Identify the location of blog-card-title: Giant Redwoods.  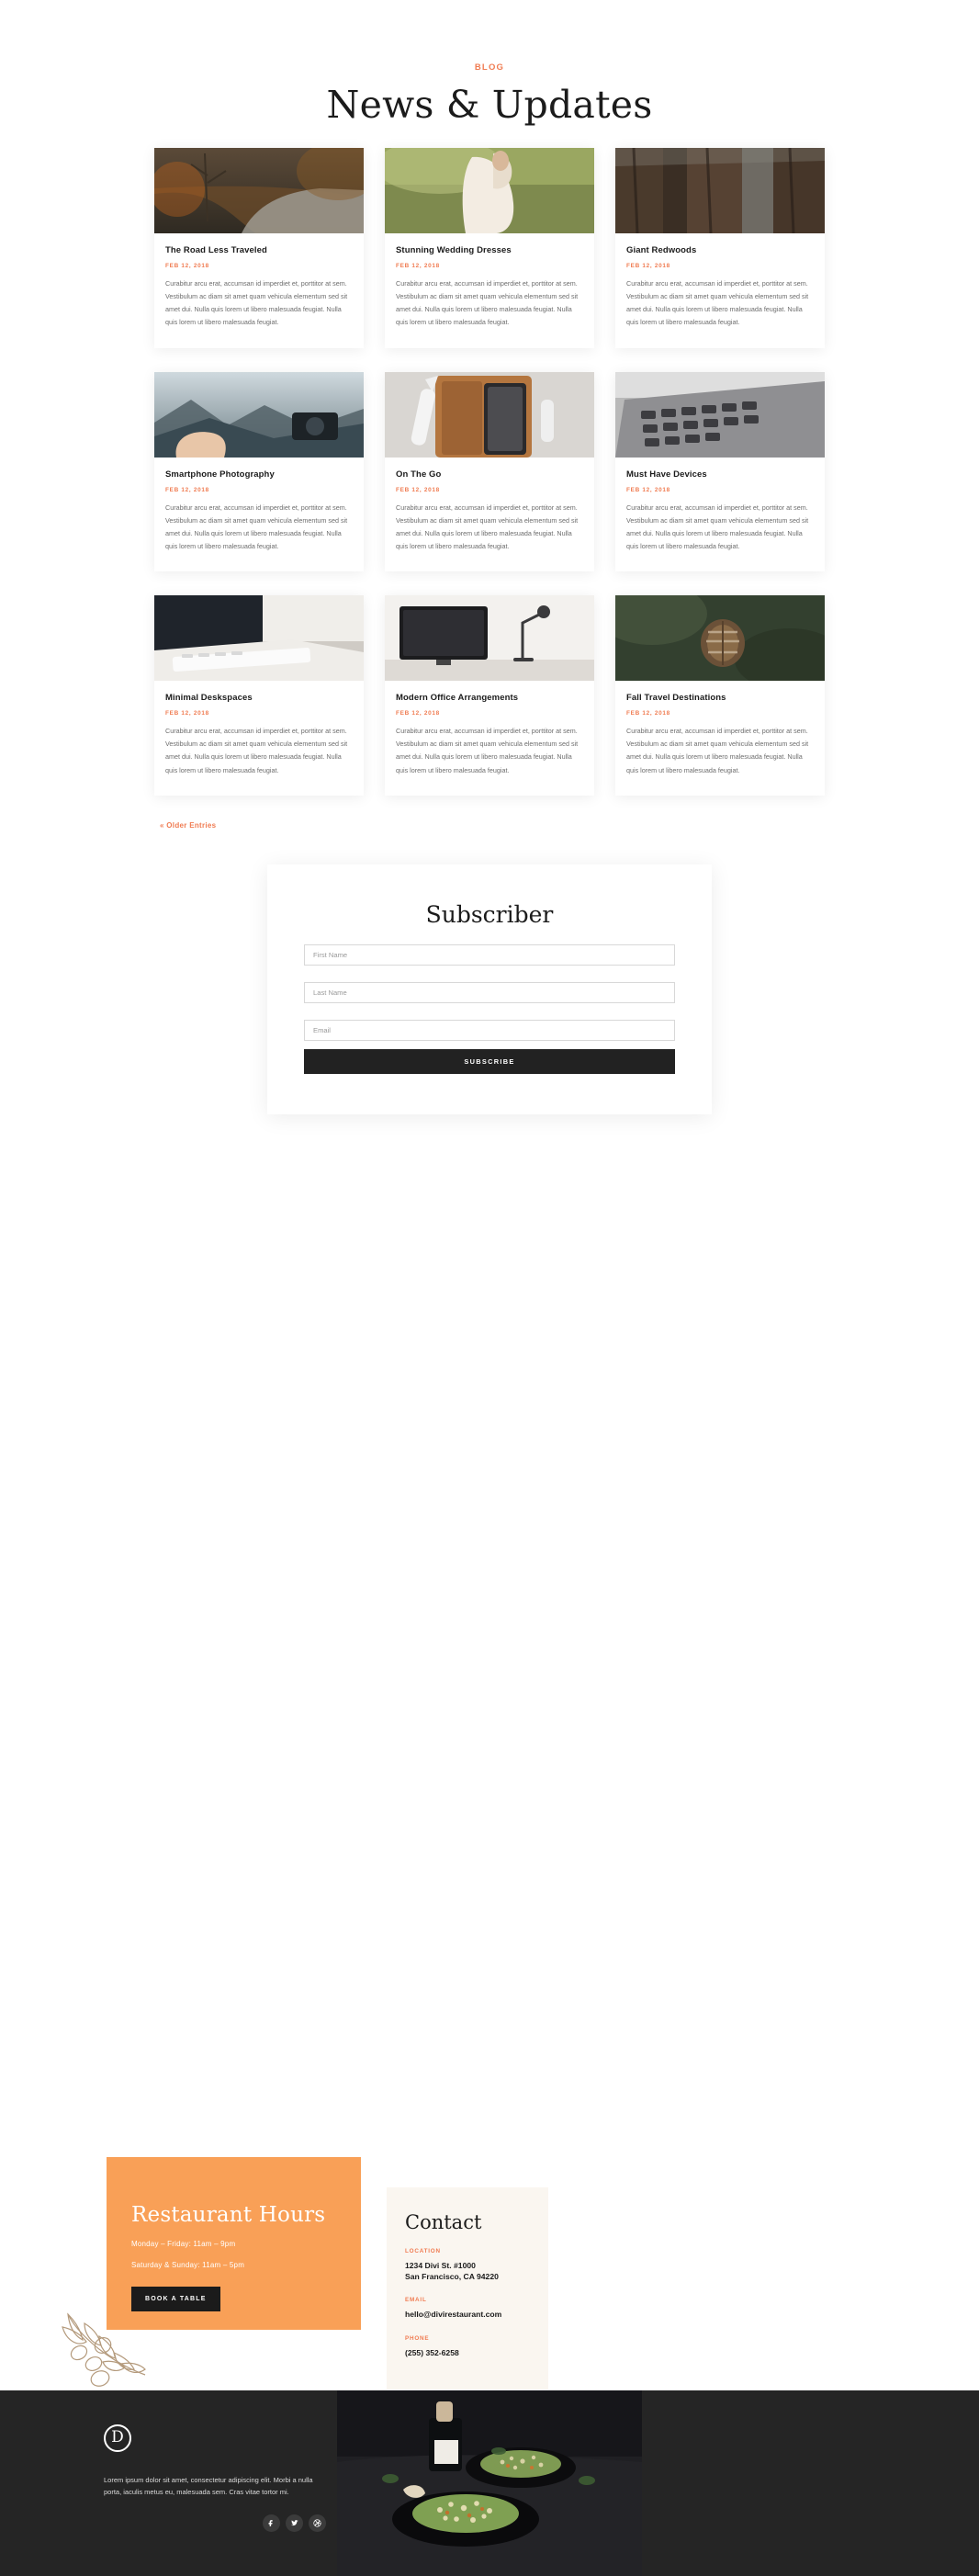
(720, 250).